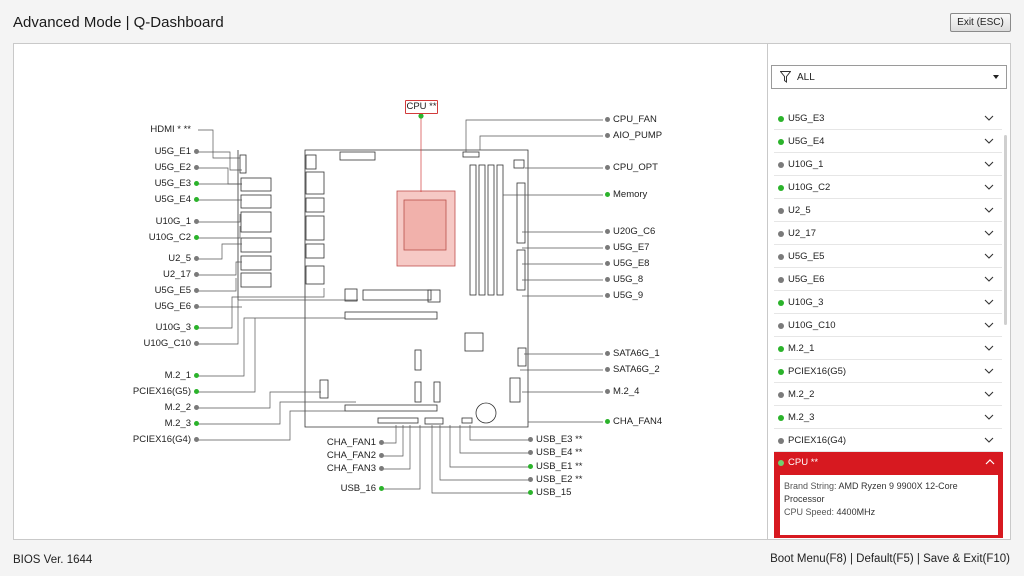 This screenshot has height=576, width=1024. What do you see at coordinates (1005, 230) in the screenshot?
I see `list-scrollbar` at bounding box center [1005, 230].